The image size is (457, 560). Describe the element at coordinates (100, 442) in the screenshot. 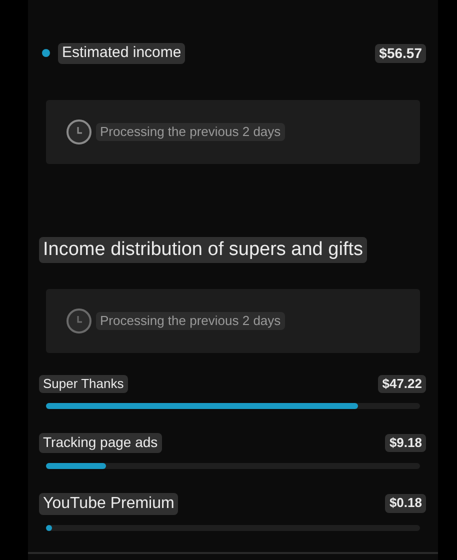

I see `source-label: Tracking page ads` at that location.